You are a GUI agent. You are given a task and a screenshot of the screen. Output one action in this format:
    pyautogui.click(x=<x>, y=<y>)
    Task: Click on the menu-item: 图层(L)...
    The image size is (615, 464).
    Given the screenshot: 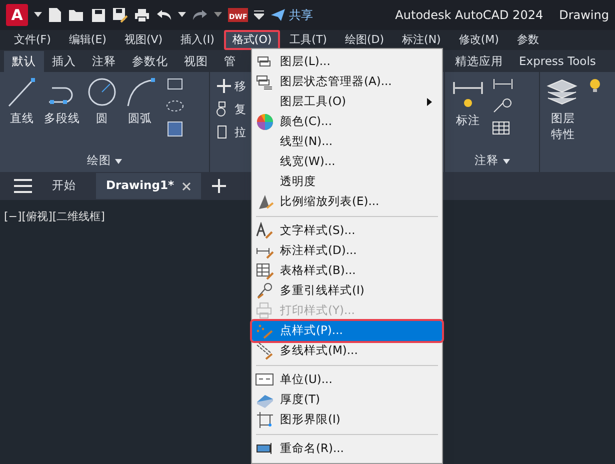 What is the action you would take?
    pyautogui.click(x=347, y=62)
    